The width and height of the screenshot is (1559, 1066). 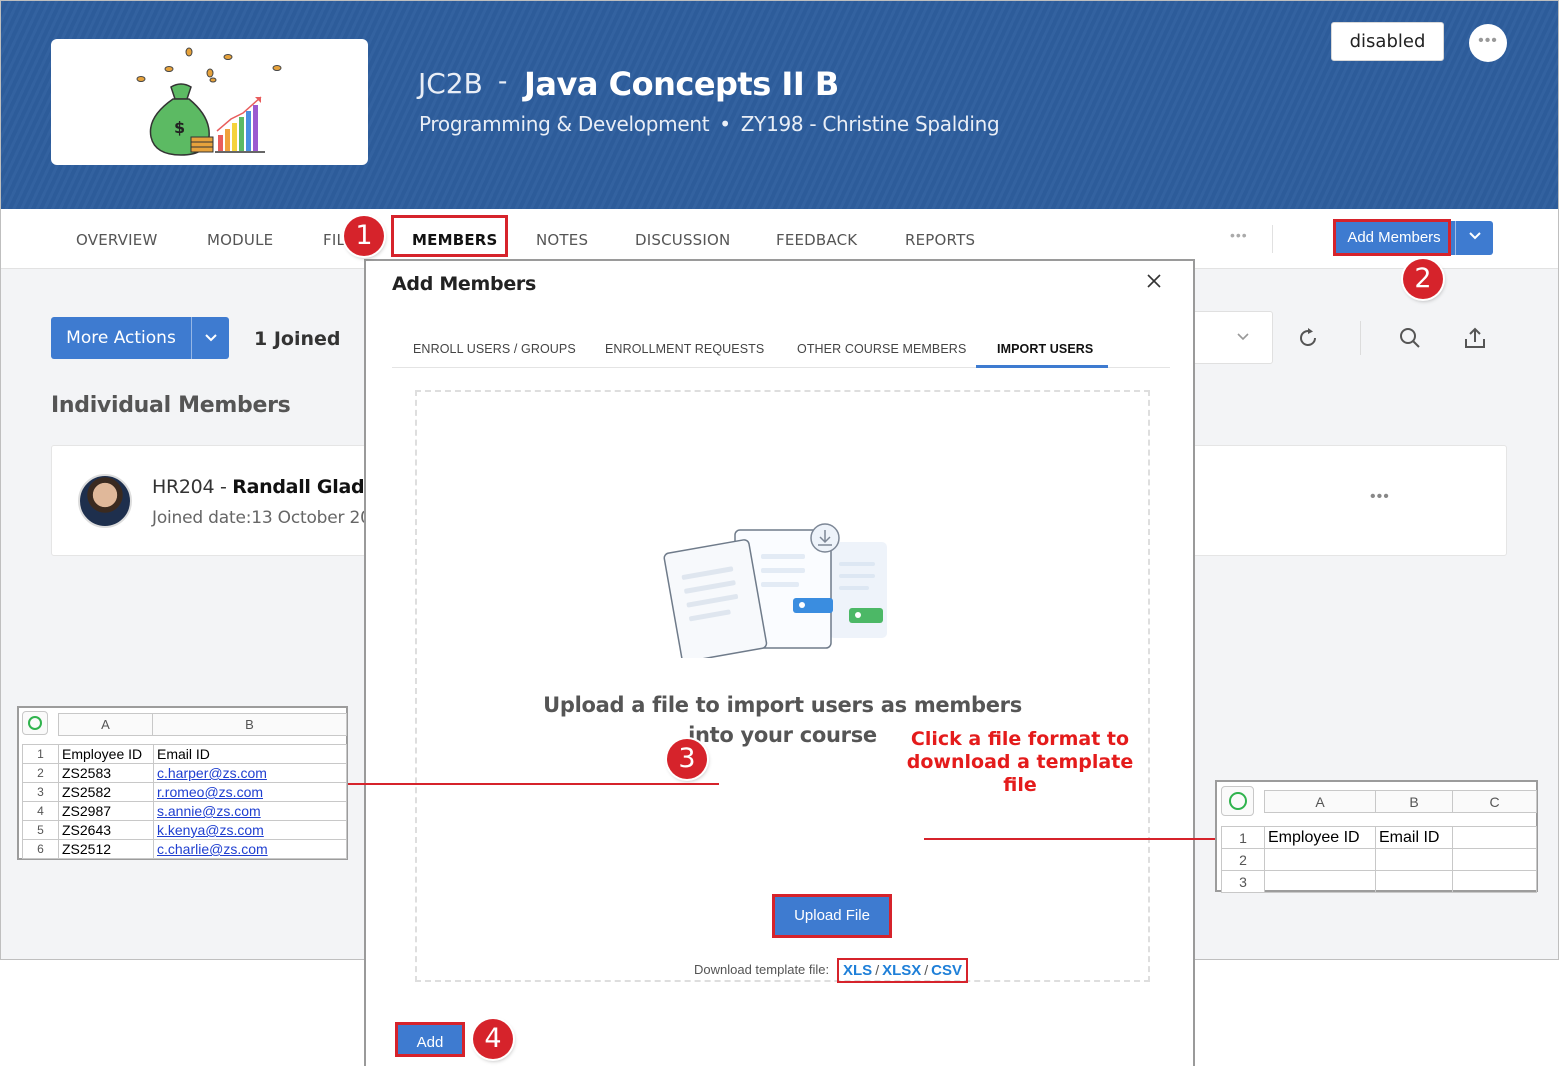 I want to click on upload-heading-line1: Upload a file to import users as members, so click(x=782, y=705).